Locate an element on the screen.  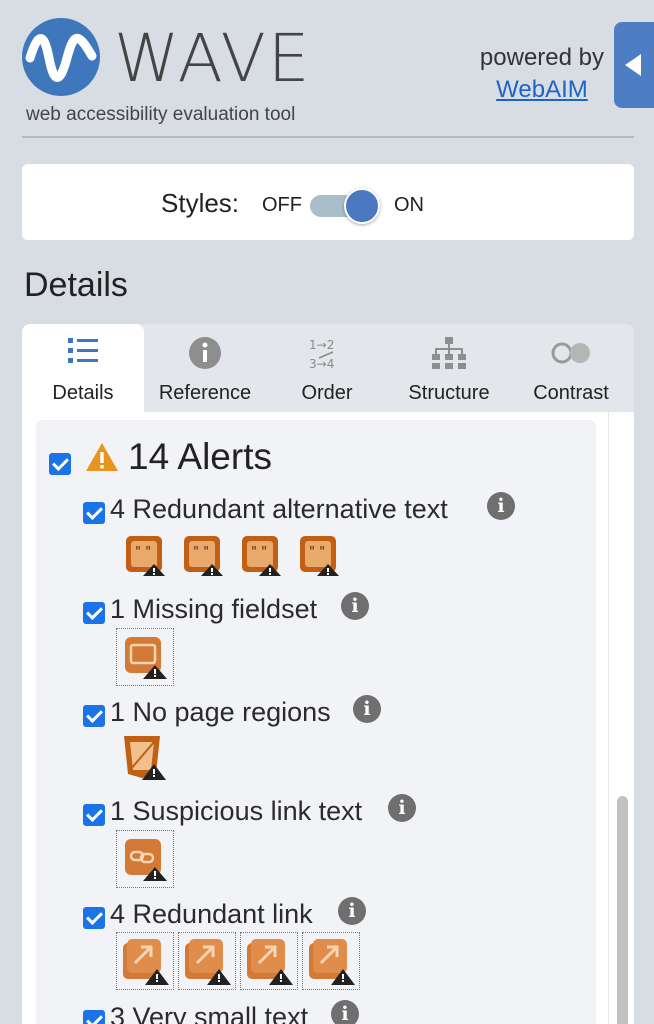
logo-wordmark: WAVE is located at coordinates (213, 58).